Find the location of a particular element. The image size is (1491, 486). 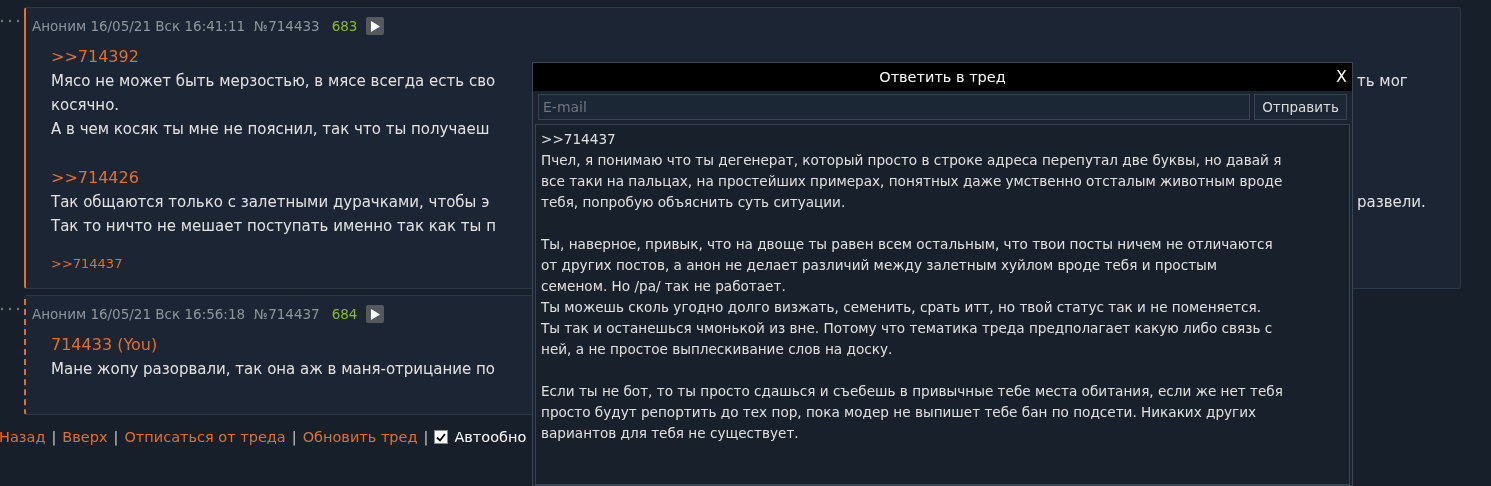

autoupdate-checkbox is located at coordinates (441, 437).